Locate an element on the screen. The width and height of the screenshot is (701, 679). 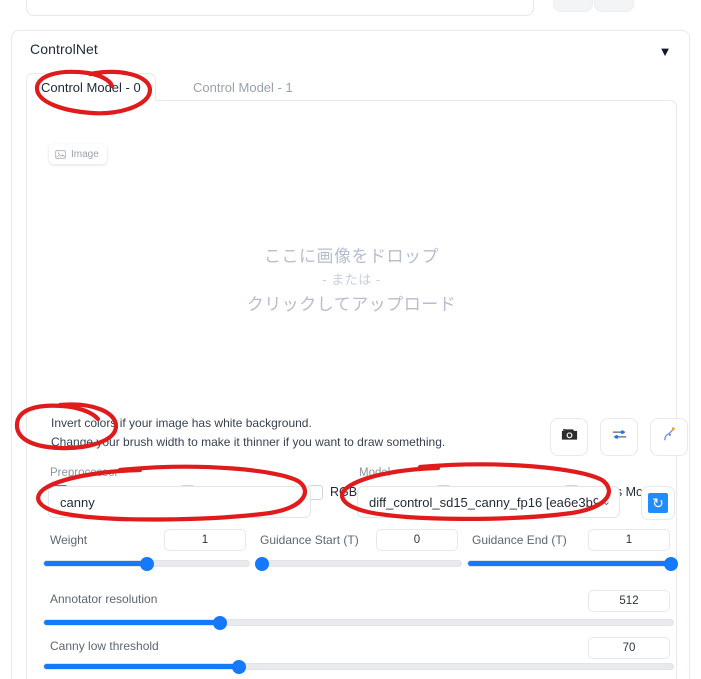
open-pose-curve-icon is located at coordinates (669, 437).